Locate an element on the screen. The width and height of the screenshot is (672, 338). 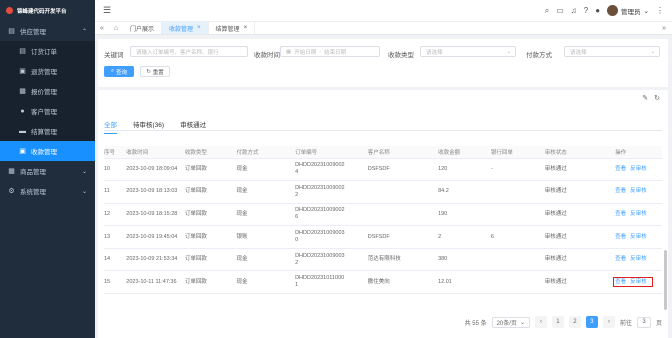
sidebar-item: ▦ 报价管理 is located at coordinates (47, 91).